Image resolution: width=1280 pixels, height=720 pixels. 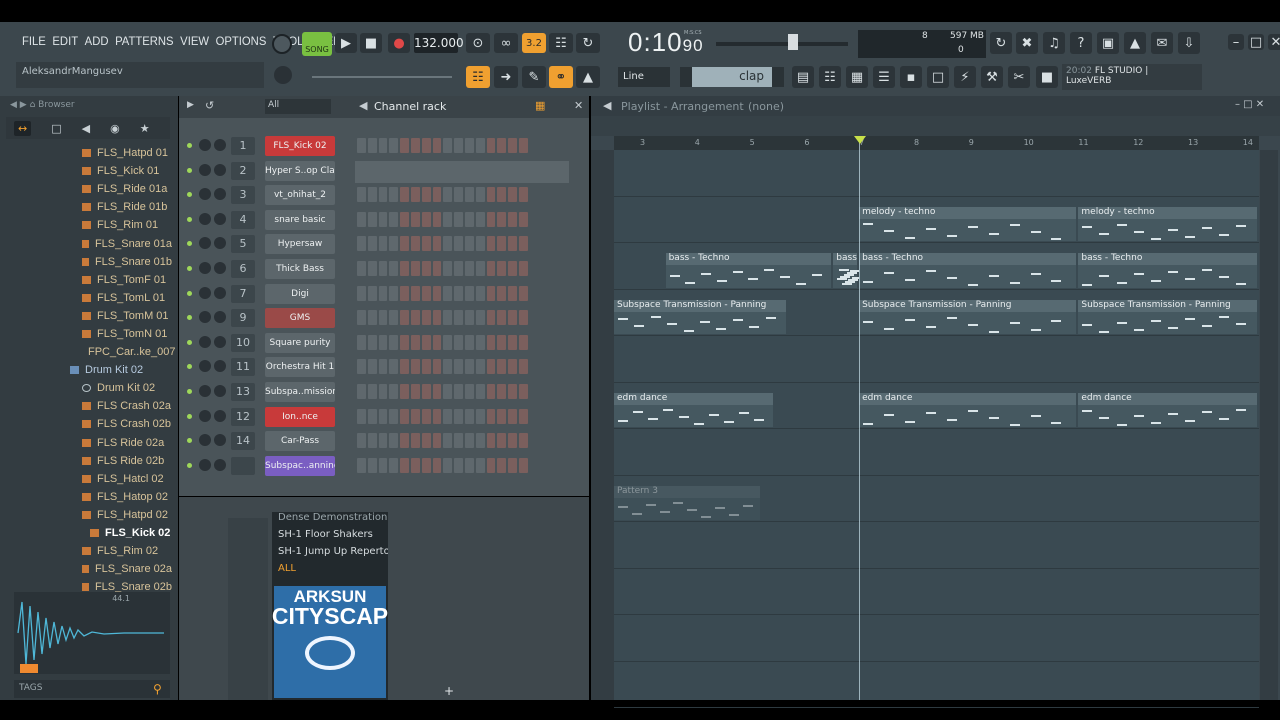 I want to click on browser-item: FLS_Kick 01, so click(x=86, y=171).